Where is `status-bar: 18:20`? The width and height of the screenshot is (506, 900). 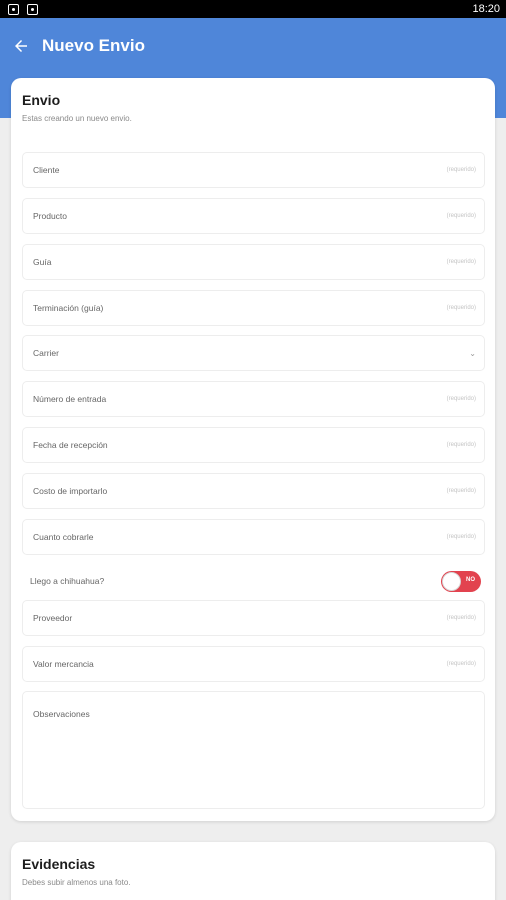
status-bar: 18:20 is located at coordinates (253, 9).